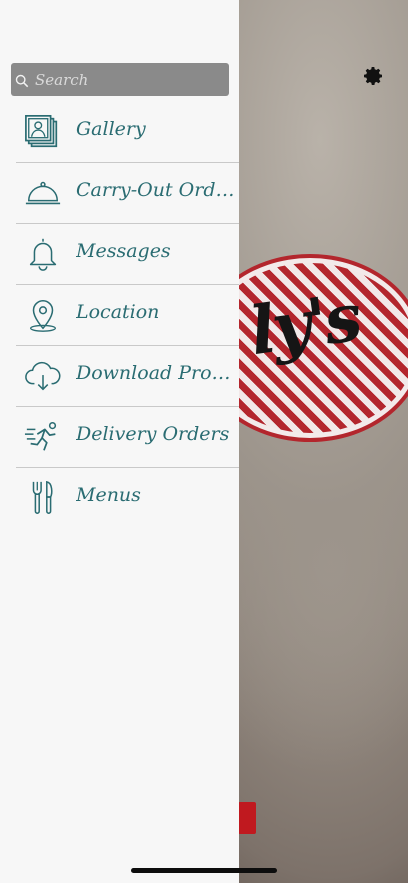 The height and width of the screenshot is (883, 408). What do you see at coordinates (42, 497) in the screenshot?
I see `fork-knife-icon` at bounding box center [42, 497].